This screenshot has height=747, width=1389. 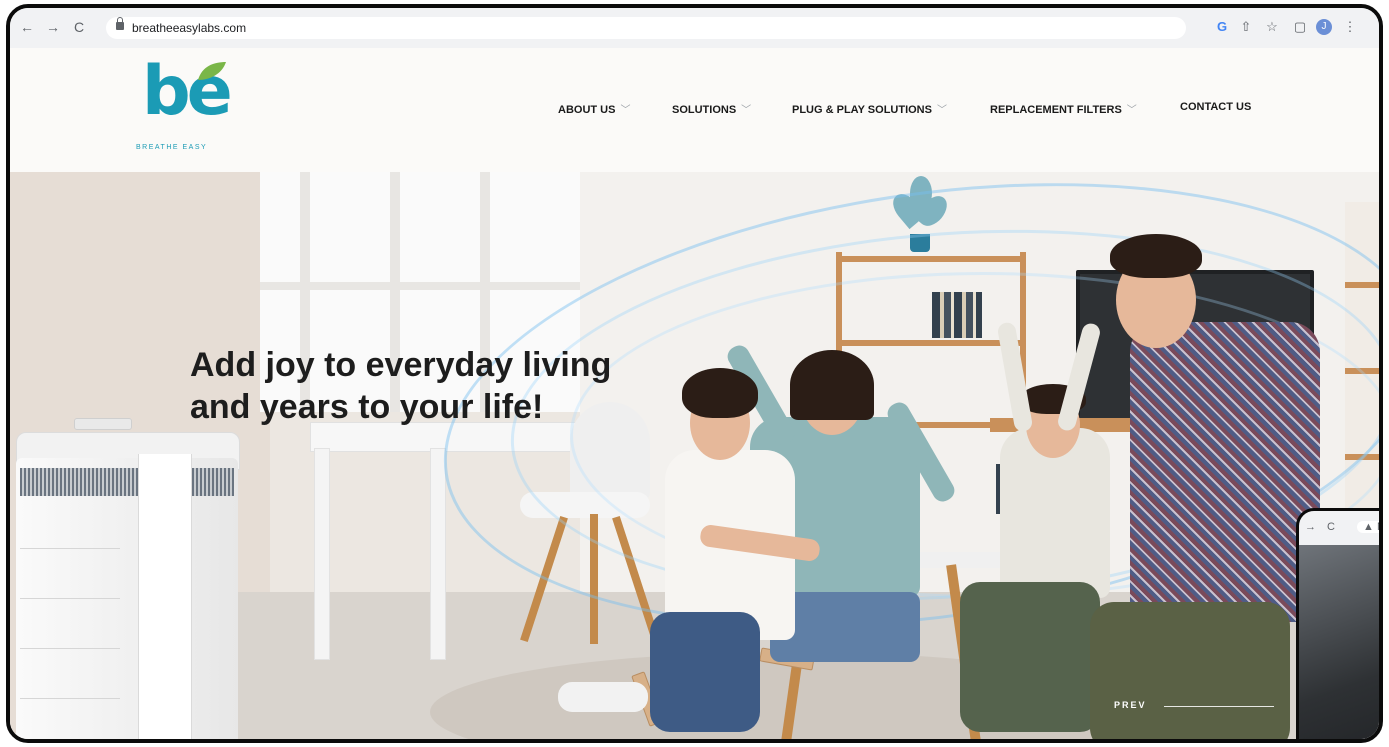 What do you see at coordinates (53, 27) in the screenshot?
I see `forward-arrow-icon: →` at bounding box center [53, 27].